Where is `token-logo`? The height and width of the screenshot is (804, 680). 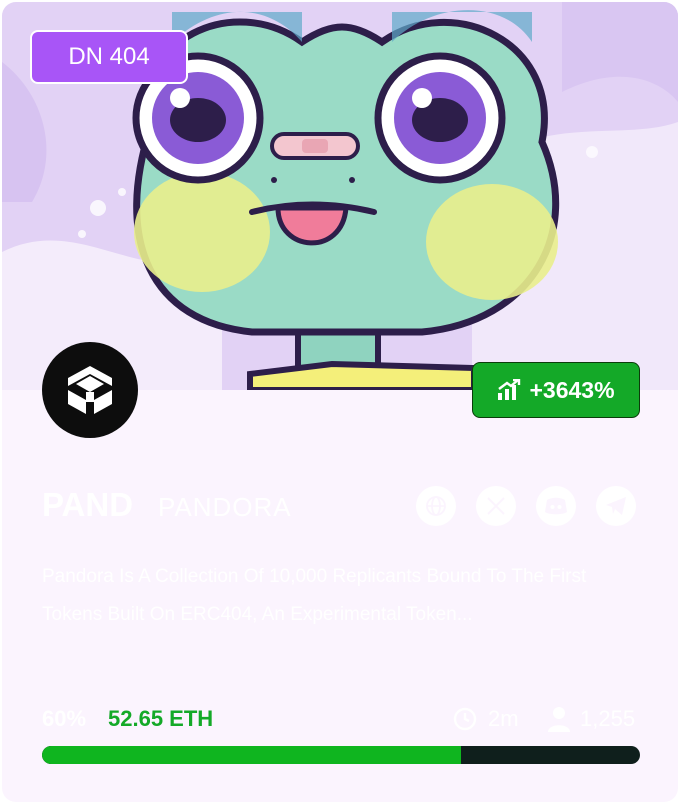
token-logo is located at coordinates (90, 390).